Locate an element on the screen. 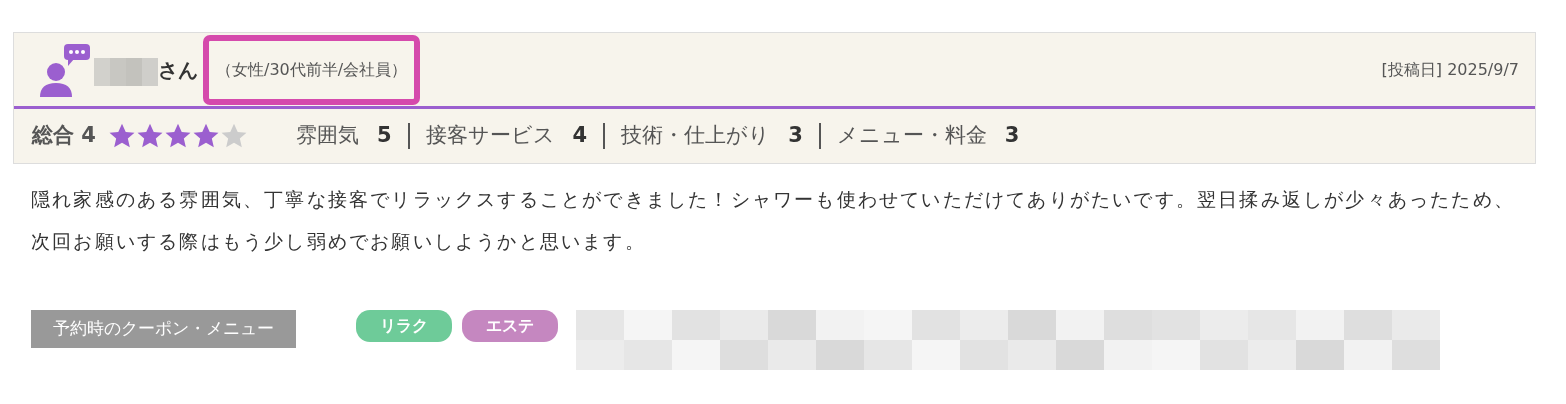  rating-label: 接客サービス is located at coordinates (490, 136).